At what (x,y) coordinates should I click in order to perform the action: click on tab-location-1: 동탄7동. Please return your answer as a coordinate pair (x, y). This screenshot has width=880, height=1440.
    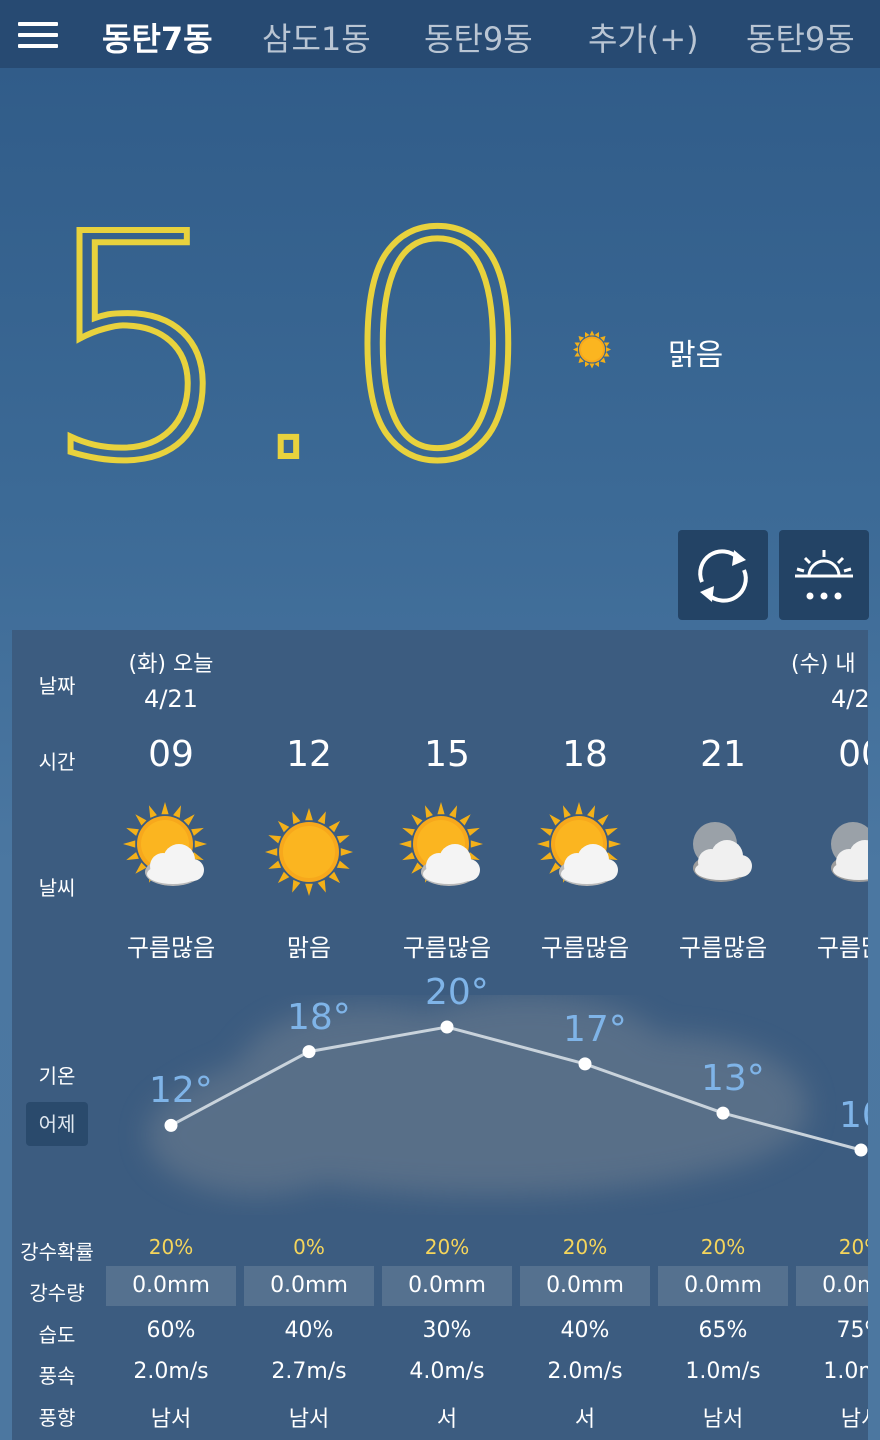
    Looking at the image, I should click on (157, 37).